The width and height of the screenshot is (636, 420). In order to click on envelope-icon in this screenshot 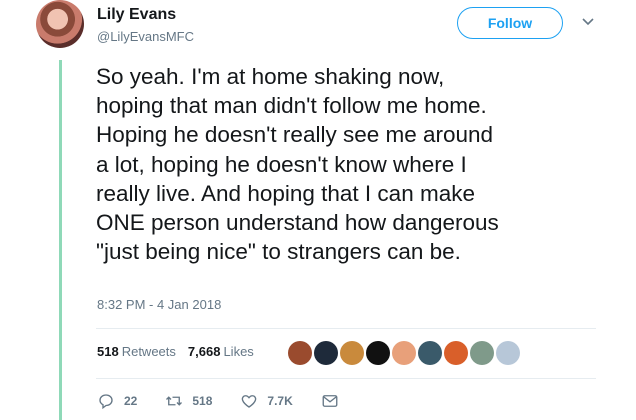, I will do `click(330, 401)`.